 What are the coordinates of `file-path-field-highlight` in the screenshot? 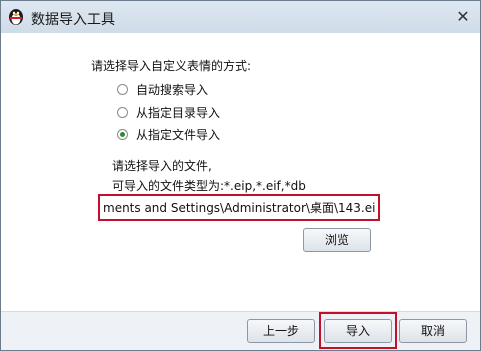 It's located at (239, 207).